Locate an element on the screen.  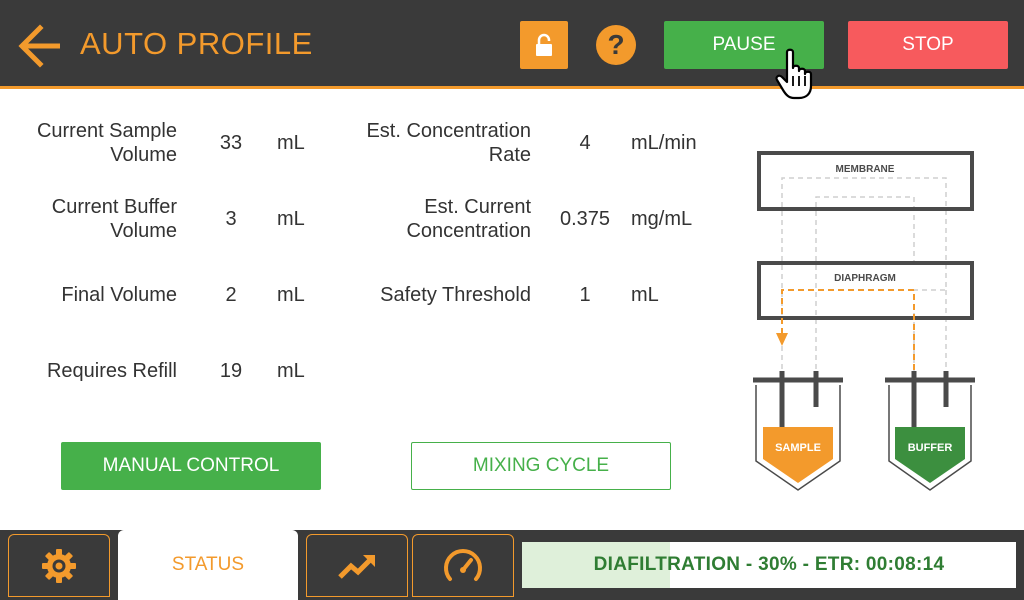
final-volume-label: Final Volume is located at coordinates (119, 295).